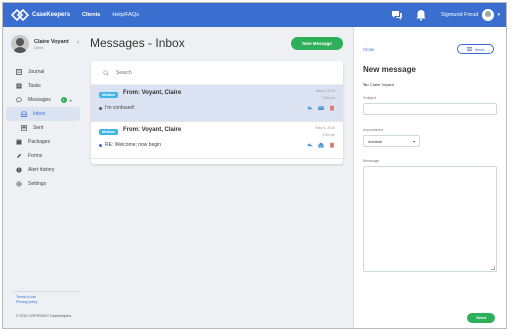 Image resolution: width=512 pixels, height=335 pixels. Describe the element at coordinates (24, 128) in the screenshot. I see `sent-icon` at that location.